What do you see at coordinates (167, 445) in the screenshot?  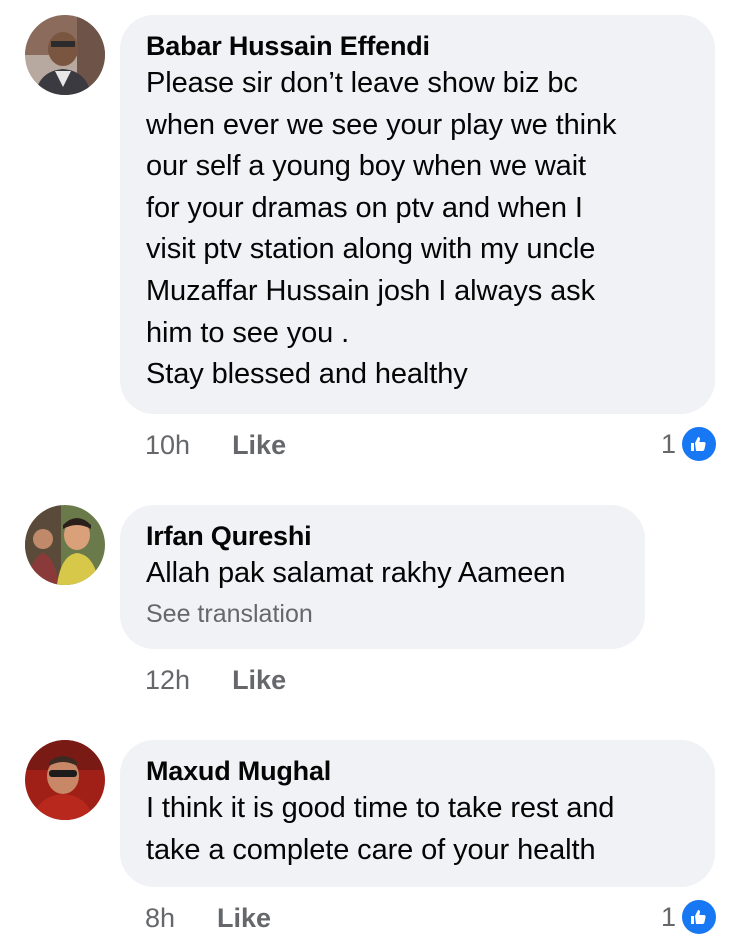 I see `comment-timestamp: 10h` at bounding box center [167, 445].